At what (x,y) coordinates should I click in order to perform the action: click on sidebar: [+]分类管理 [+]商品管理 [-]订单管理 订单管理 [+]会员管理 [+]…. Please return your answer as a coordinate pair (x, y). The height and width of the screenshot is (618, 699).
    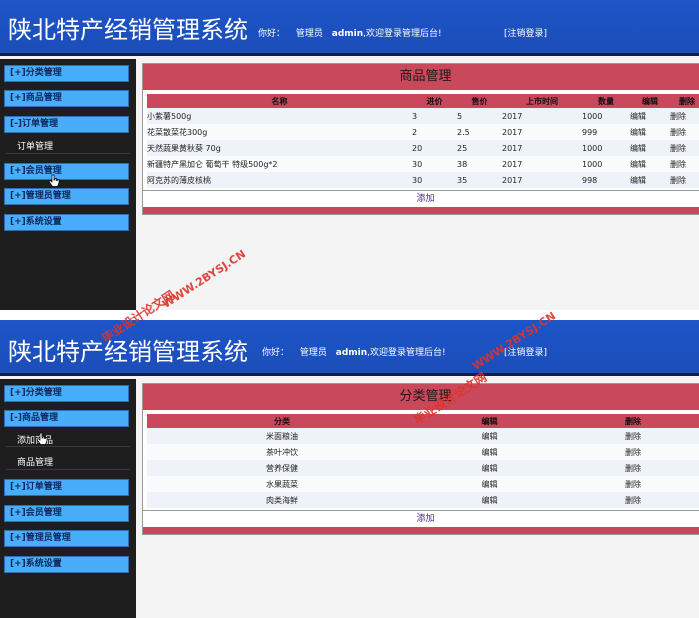
    Looking at the image, I should click on (68, 184).